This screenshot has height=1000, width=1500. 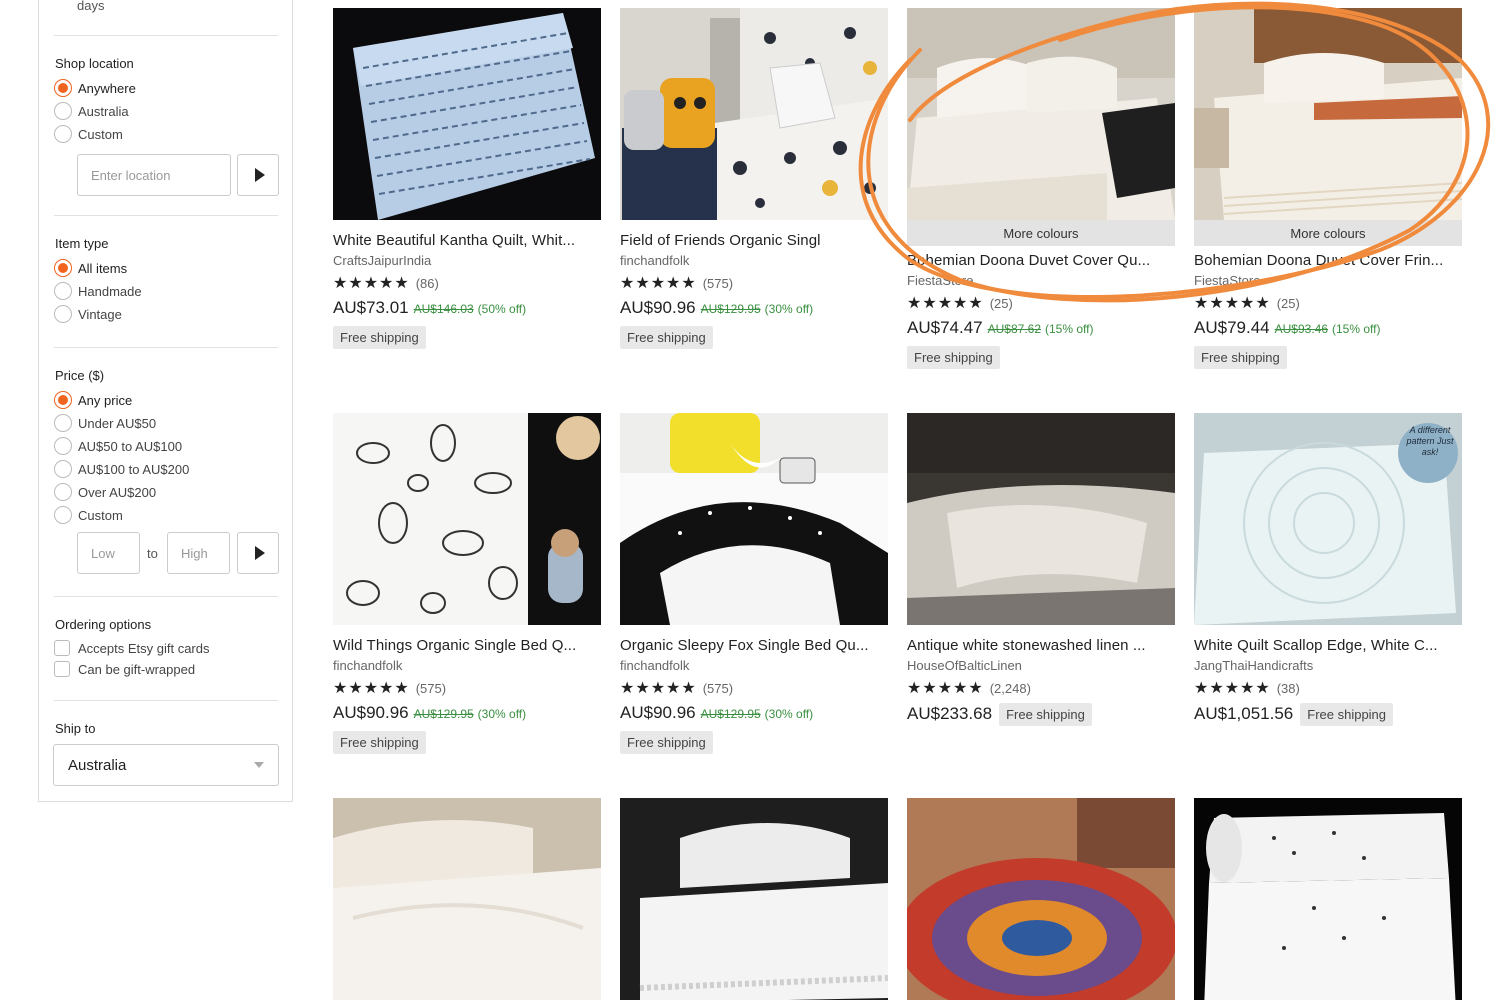 What do you see at coordinates (88, 134) in the screenshot?
I see `radio-custom-location: Custom` at bounding box center [88, 134].